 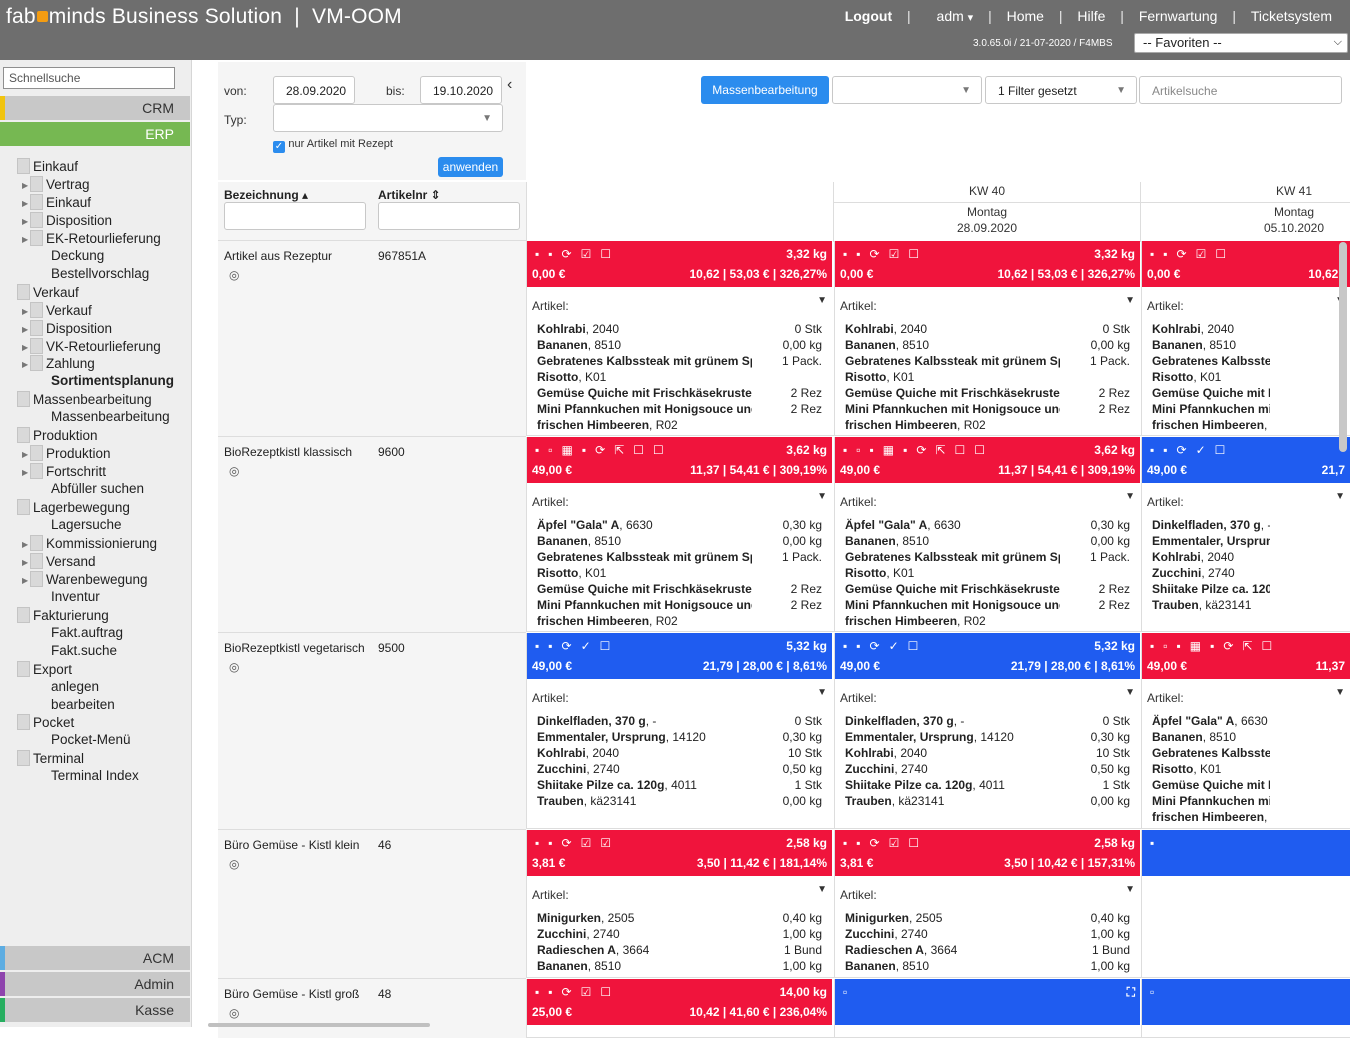 What do you see at coordinates (1156, 843) in the screenshot?
I see `cell-action-icons: ▪` at bounding box center [1156, 843].